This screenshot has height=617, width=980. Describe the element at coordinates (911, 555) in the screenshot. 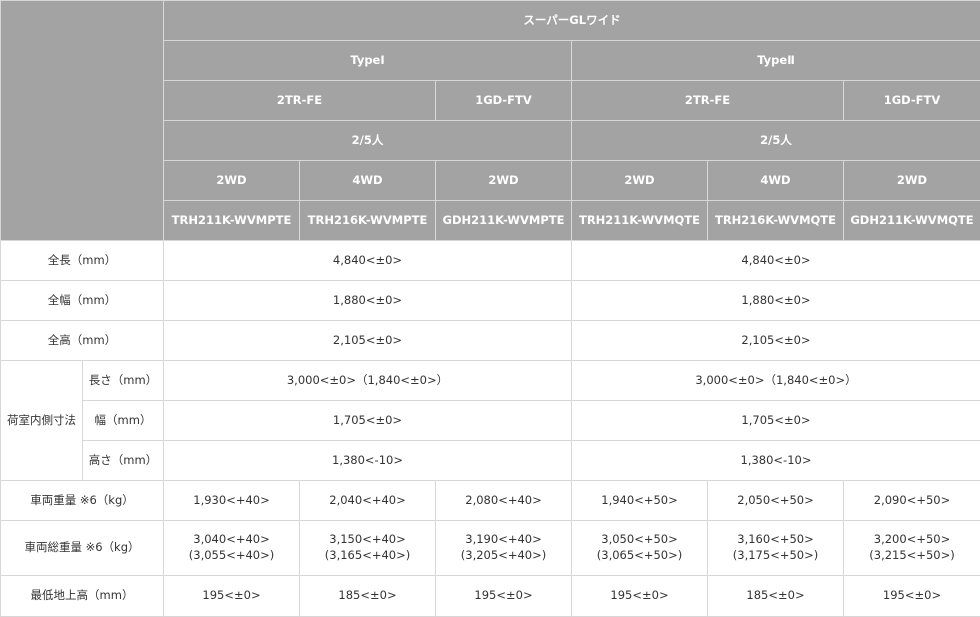

I see `cell-line: (3,215<+50>)` at that location.